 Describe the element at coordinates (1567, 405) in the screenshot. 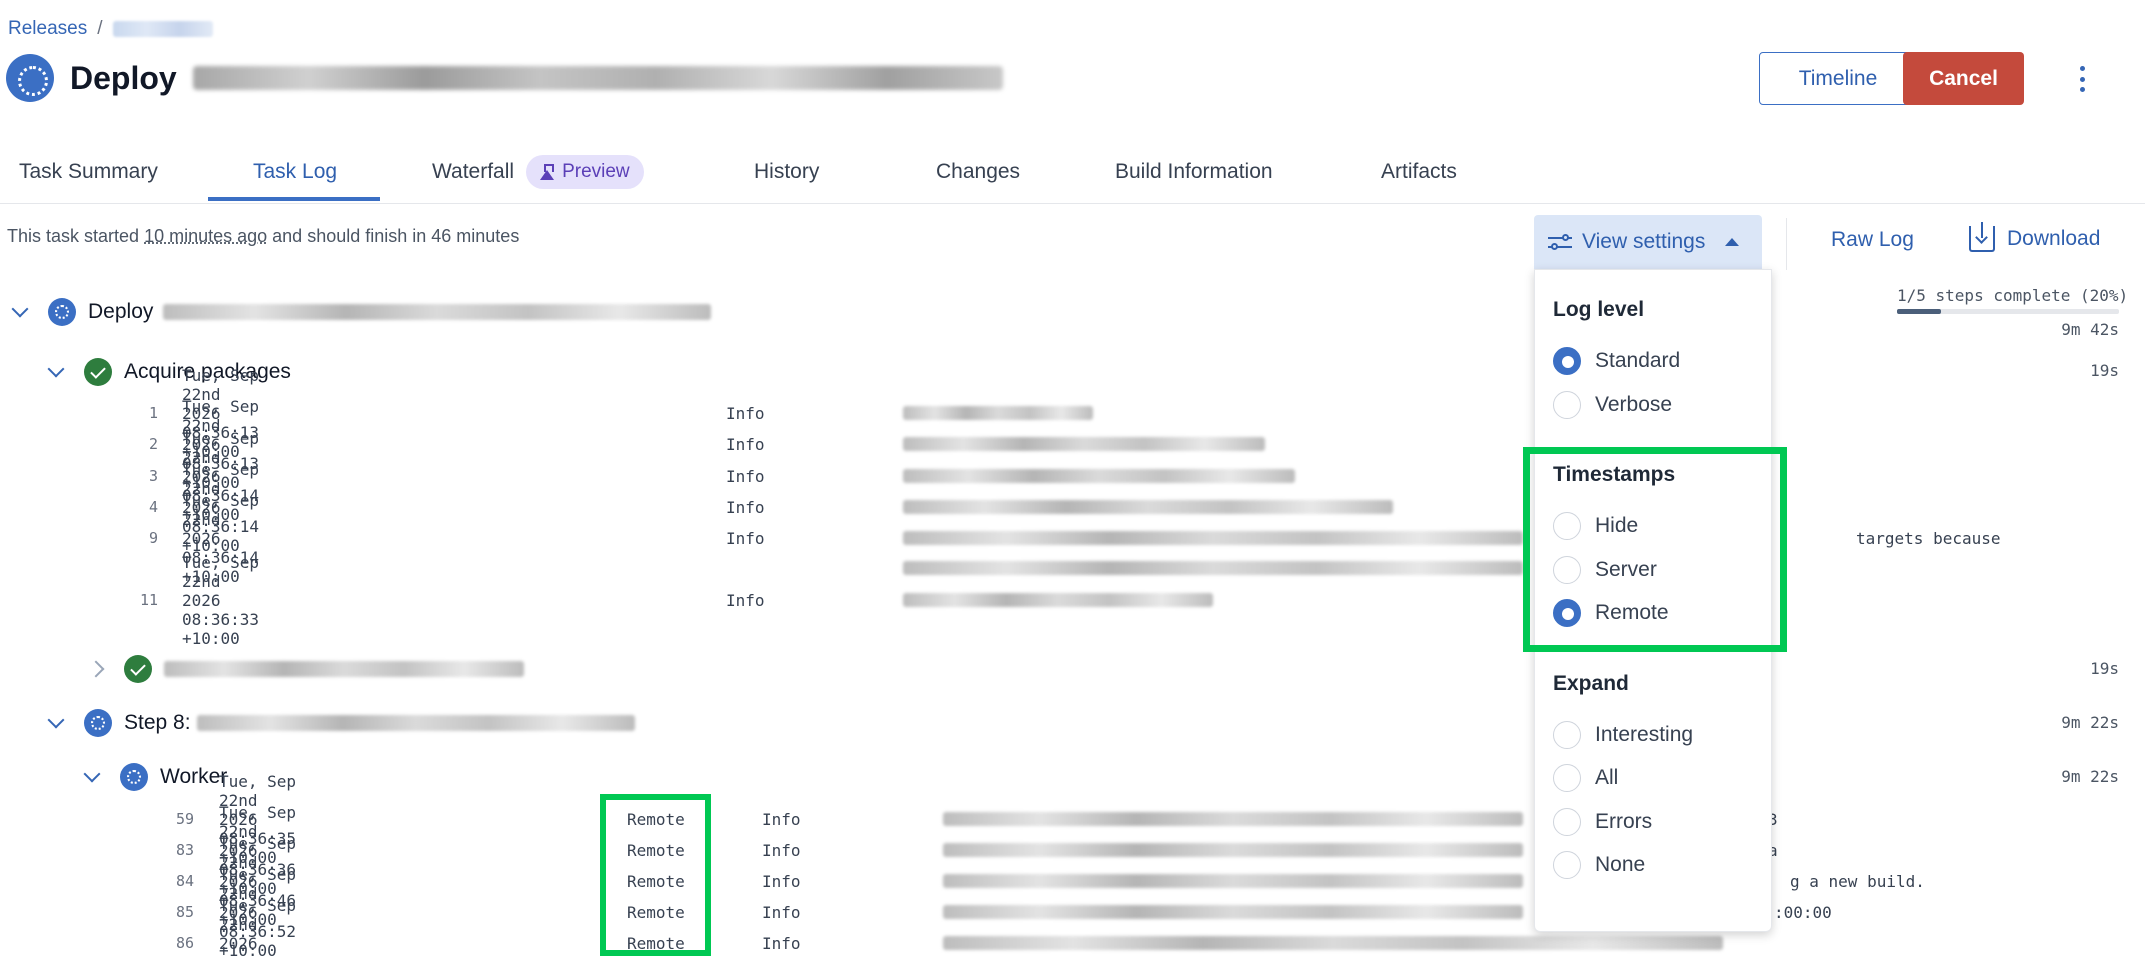

I see `radio-verbose` at that location.